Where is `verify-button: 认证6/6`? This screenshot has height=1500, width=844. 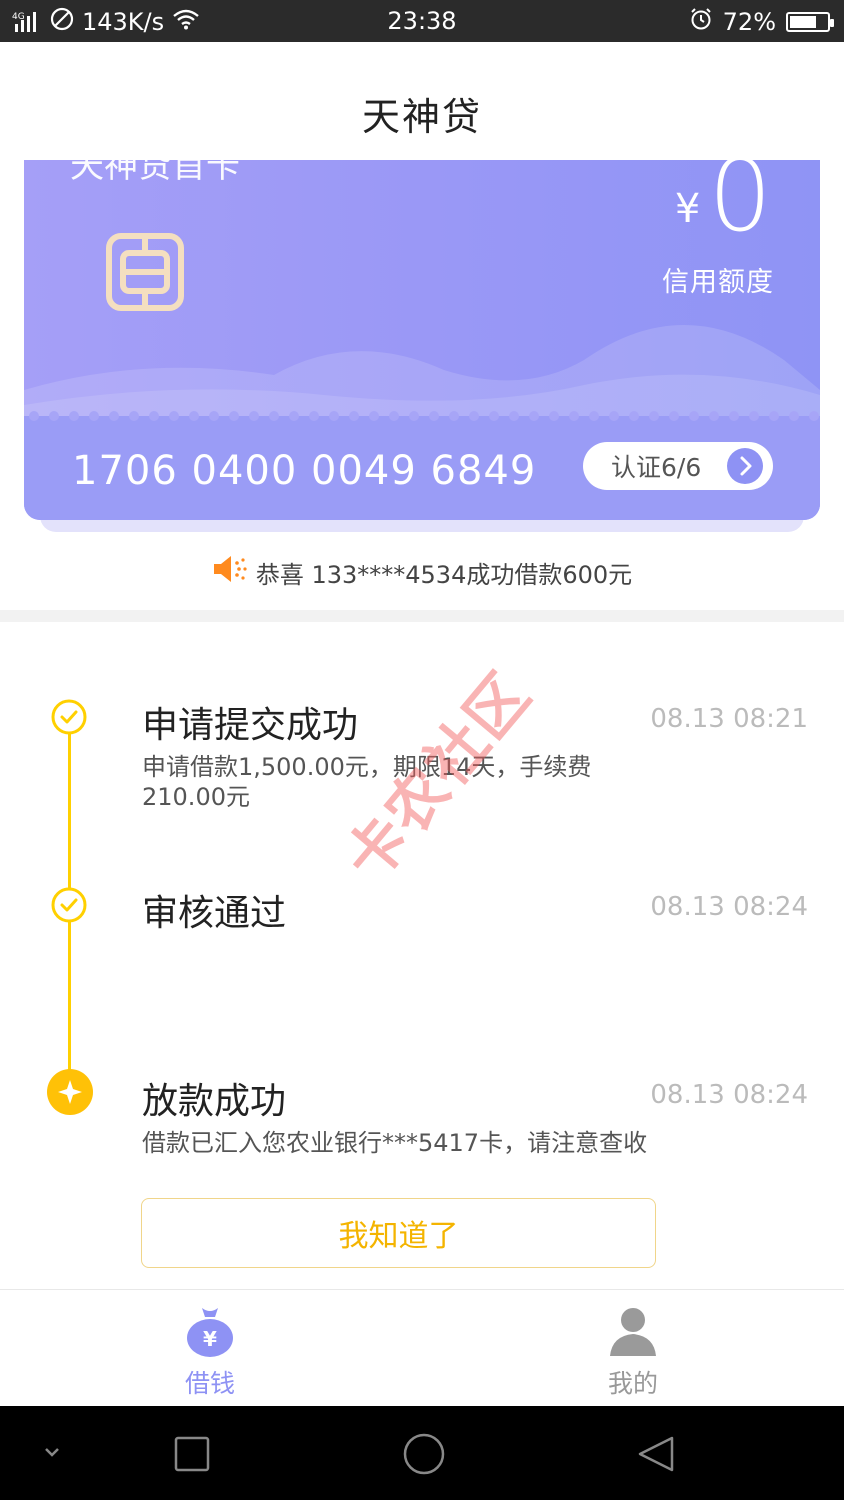
verify-button: 认证6/6 is located at coordinates (678, 466).